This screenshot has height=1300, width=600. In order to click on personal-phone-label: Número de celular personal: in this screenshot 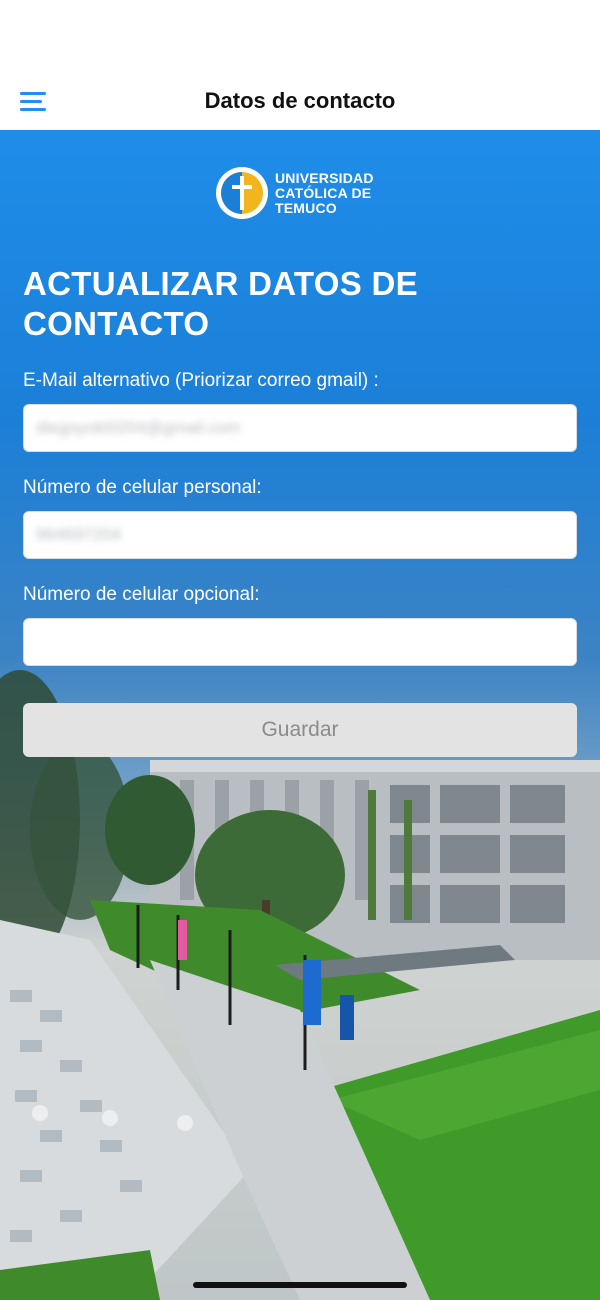, I will do `click(142, 487)`.